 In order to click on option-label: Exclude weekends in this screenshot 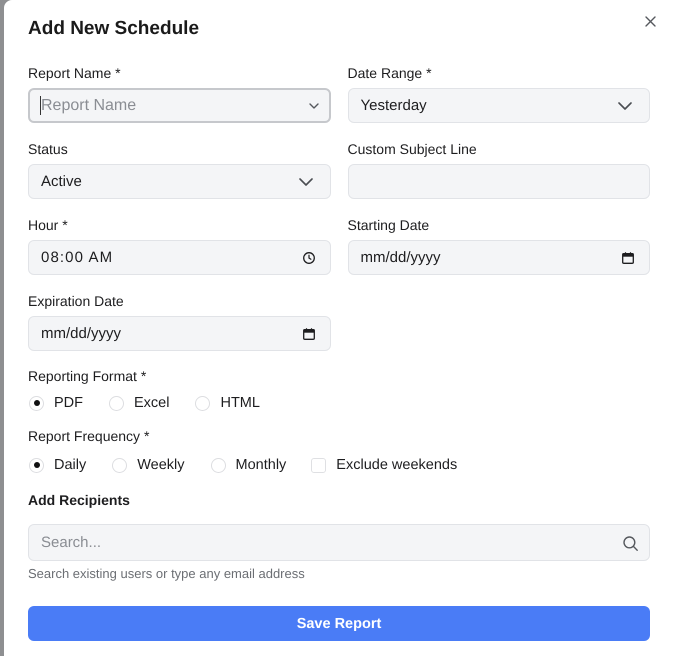, I will do `click(397, 465)`.